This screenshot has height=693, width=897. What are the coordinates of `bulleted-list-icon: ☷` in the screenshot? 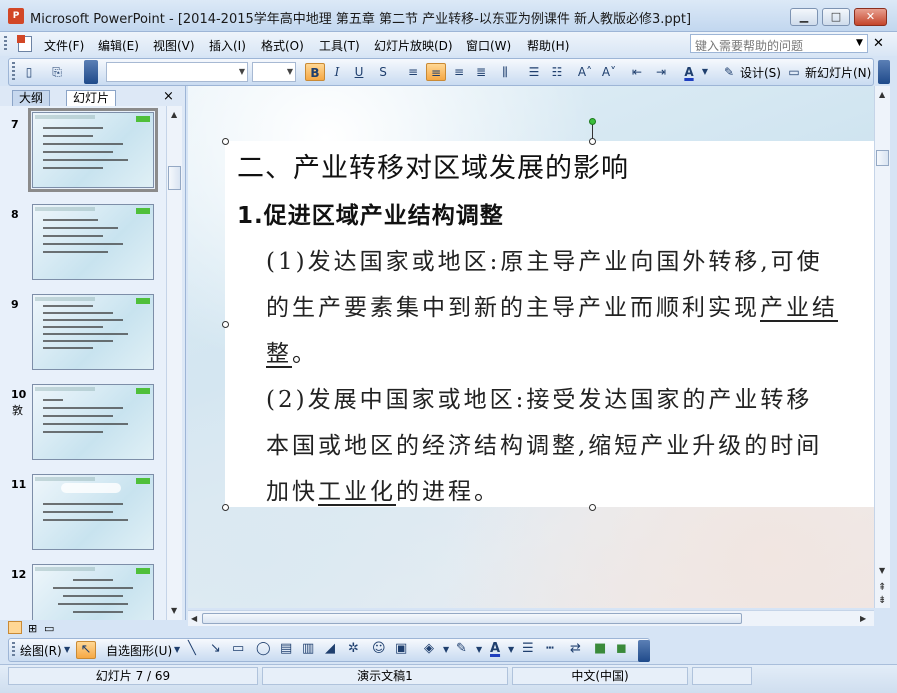 It's located at (557, 72).